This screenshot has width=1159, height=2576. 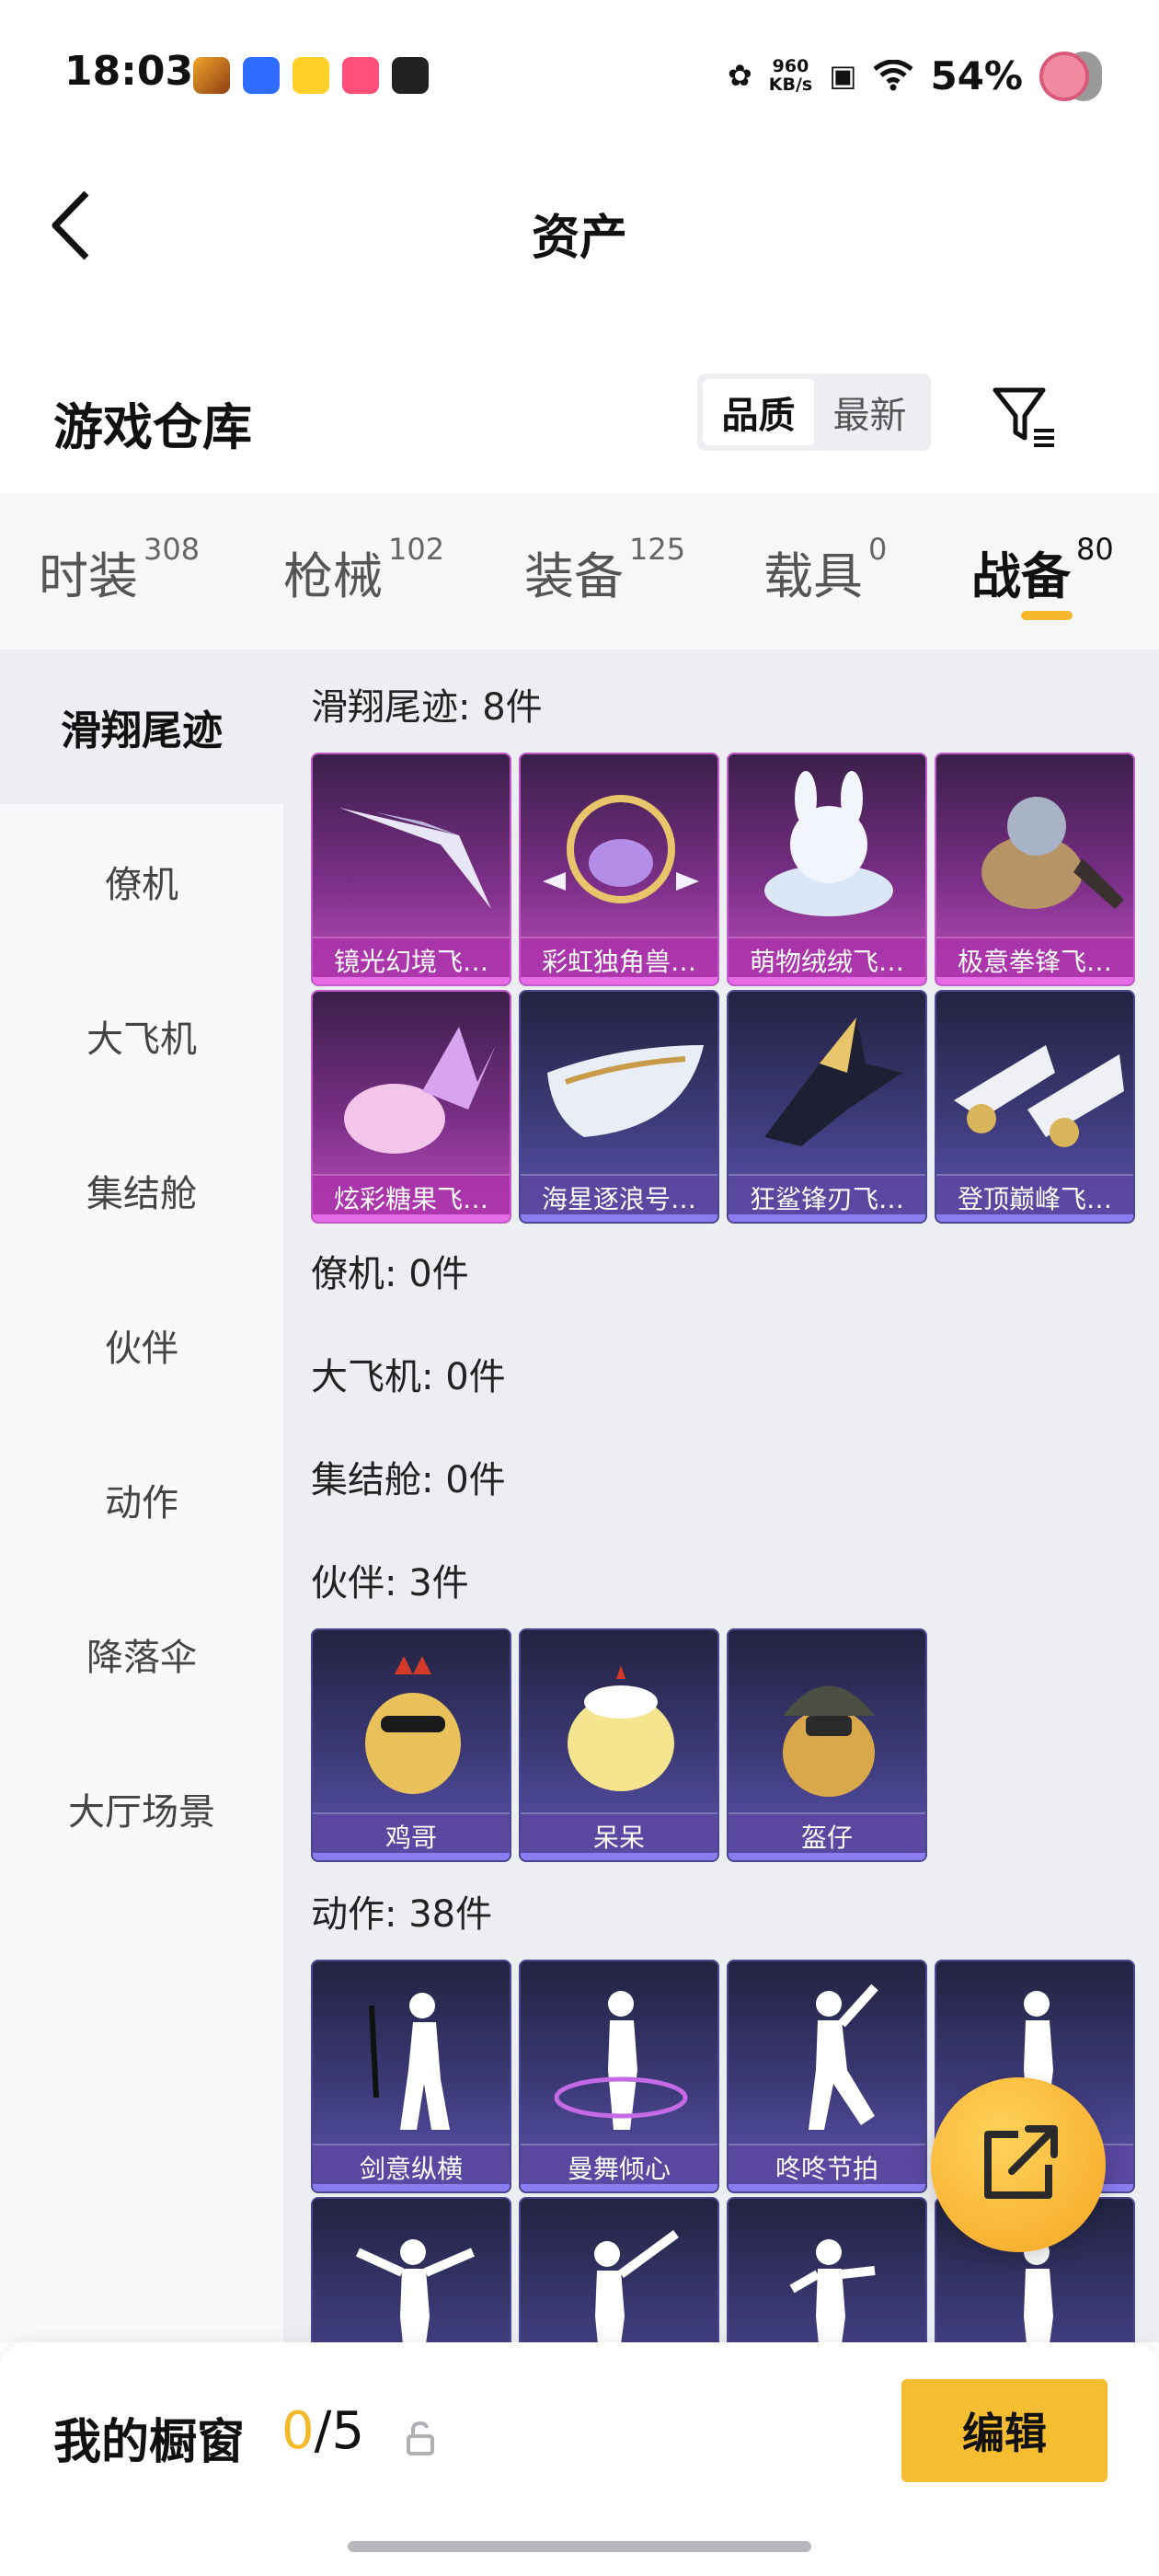 What do you see at coordinates (790, 66) in the screenshot?
I see `network-speed-value: 960` at bounding box center [790, 66].